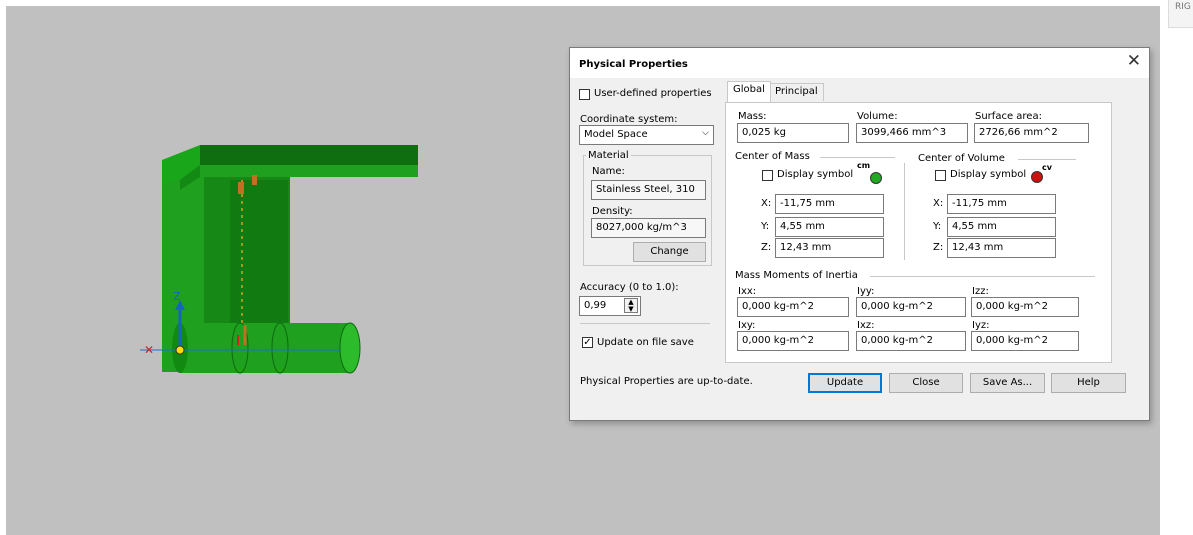 The image size is (1193, 535). I want to click on cov-y-value: 4,55 mm, so click(974, 226).